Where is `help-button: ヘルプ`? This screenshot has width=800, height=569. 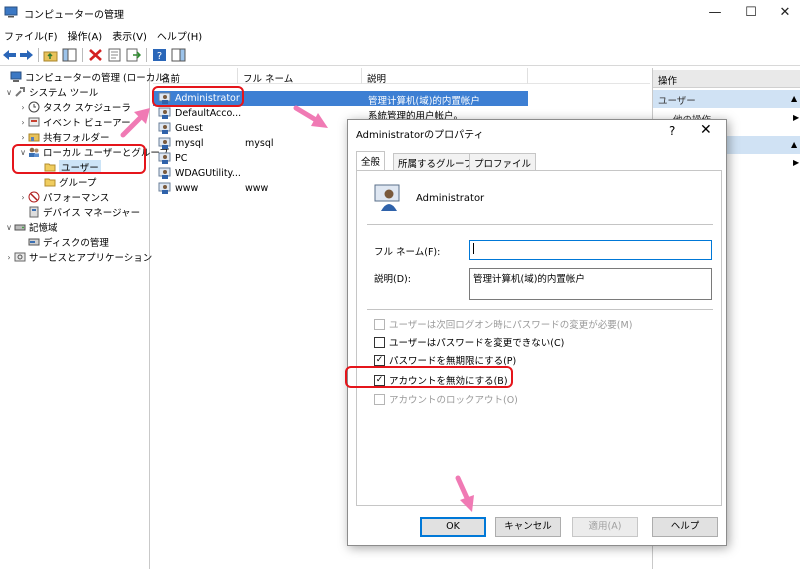 help-button: ヘルプ is located at coordinates (685, 527).